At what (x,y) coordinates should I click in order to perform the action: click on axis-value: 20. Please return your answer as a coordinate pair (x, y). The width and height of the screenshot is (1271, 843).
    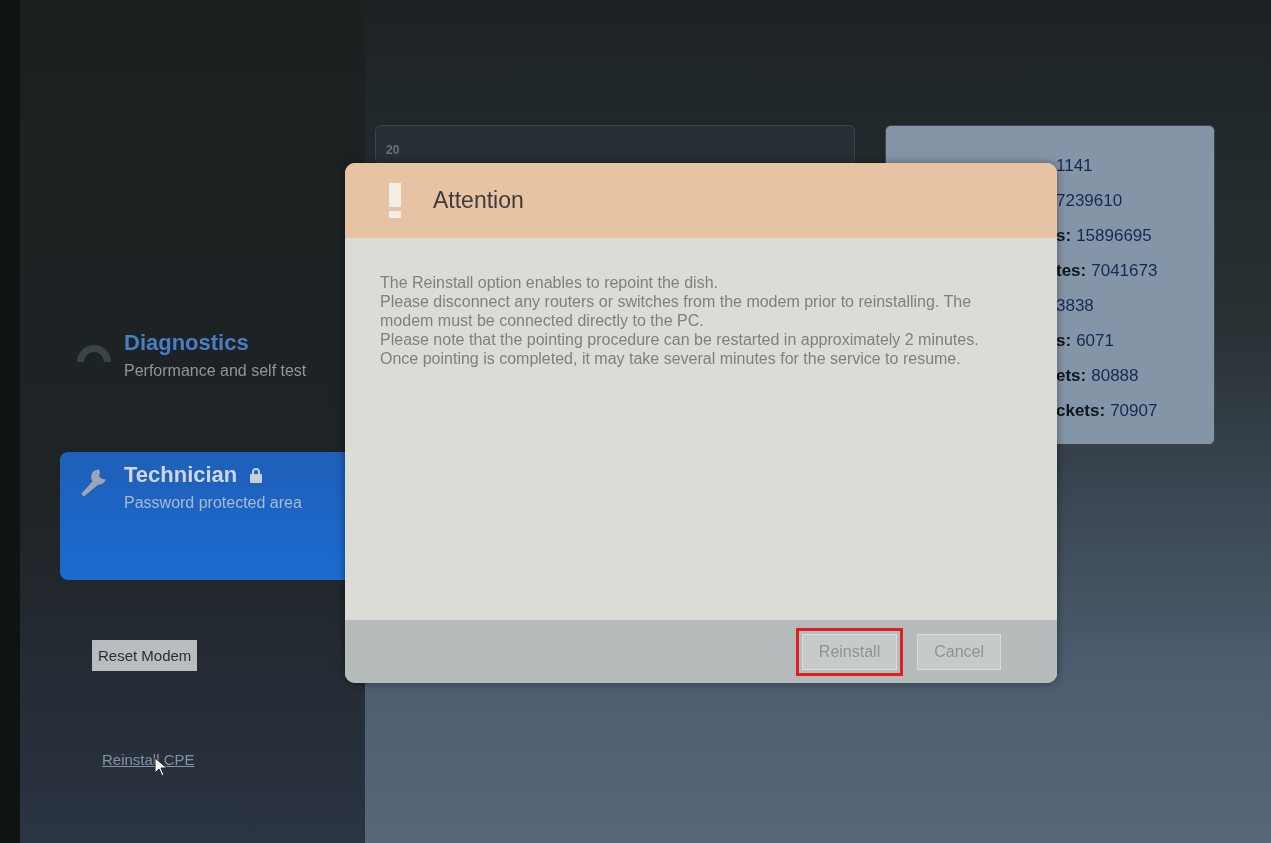
    Looking at the image, I should click on (393, 150).